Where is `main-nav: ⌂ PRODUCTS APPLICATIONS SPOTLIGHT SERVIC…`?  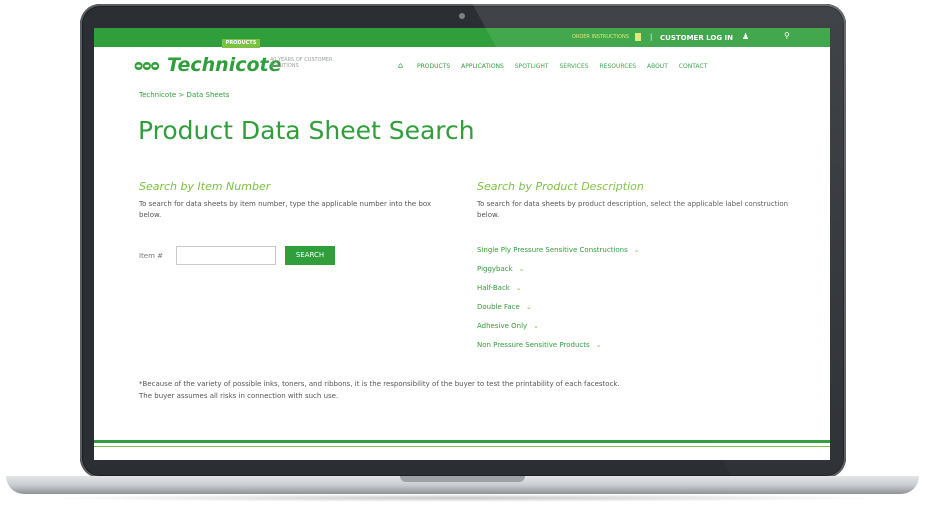
main-nav: ⌂ PRODUCTS APPLICATIONS SPOTLIGHT SERVIC… is located at coordinates (557, 65).